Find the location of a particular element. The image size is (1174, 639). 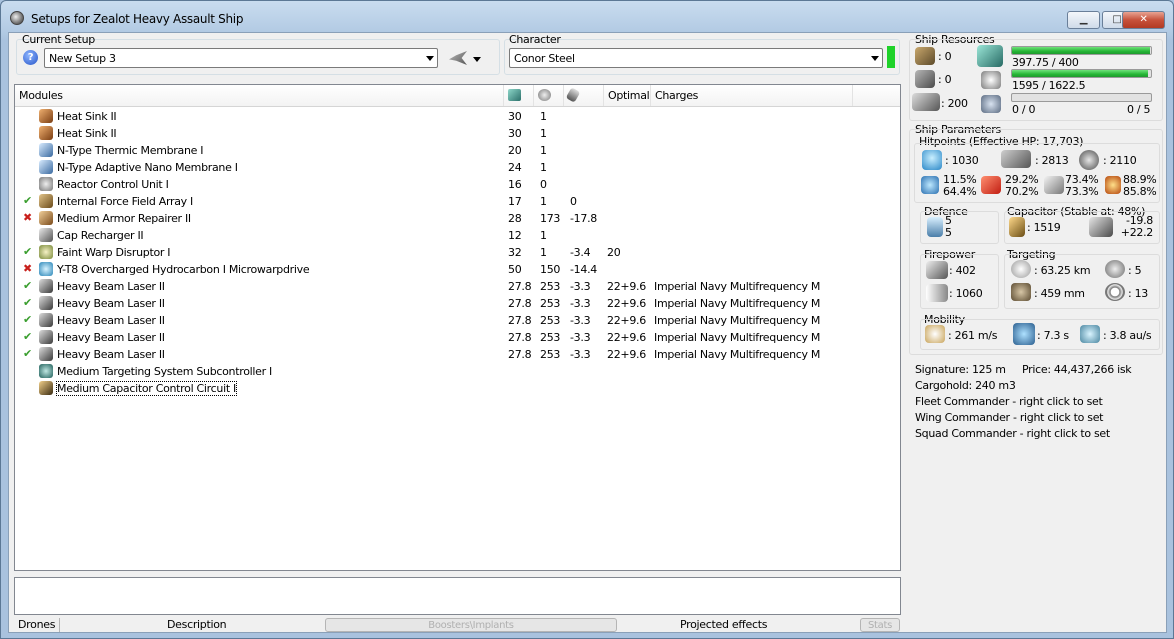

modules-column-header: Modules is located at coordinates (259, 95).